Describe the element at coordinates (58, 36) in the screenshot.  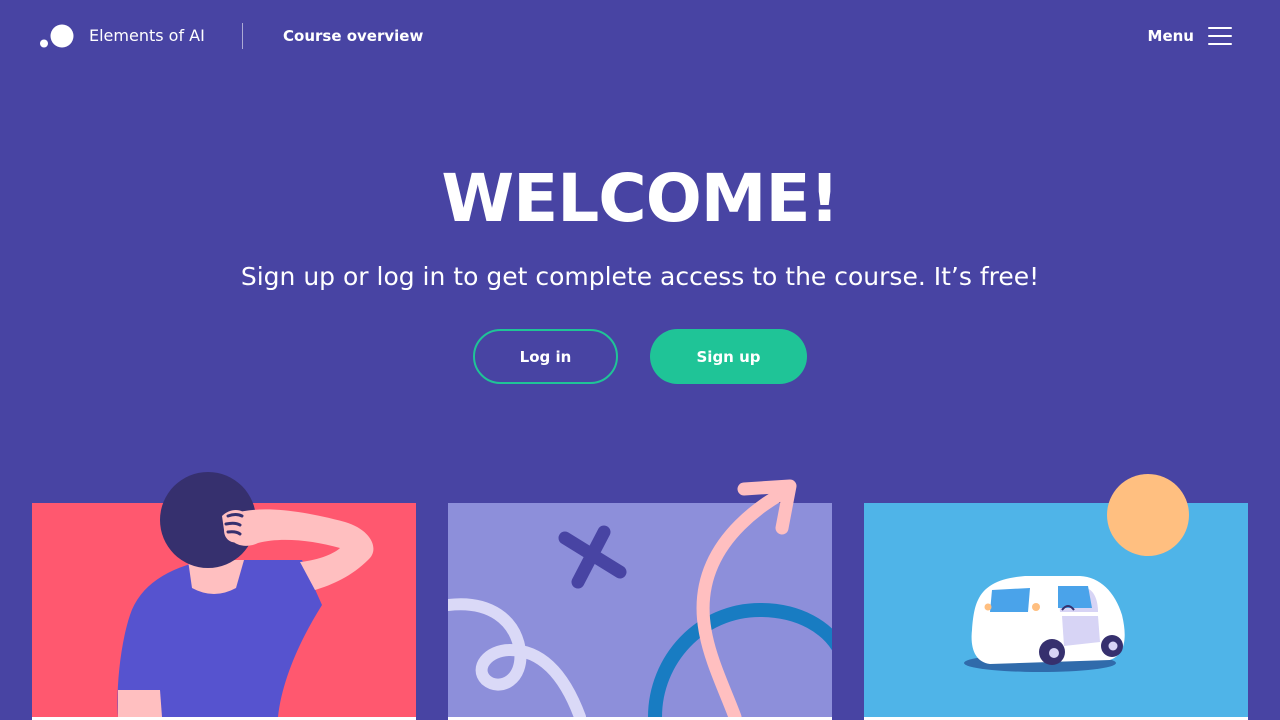
I see `logo-icon` at that location.